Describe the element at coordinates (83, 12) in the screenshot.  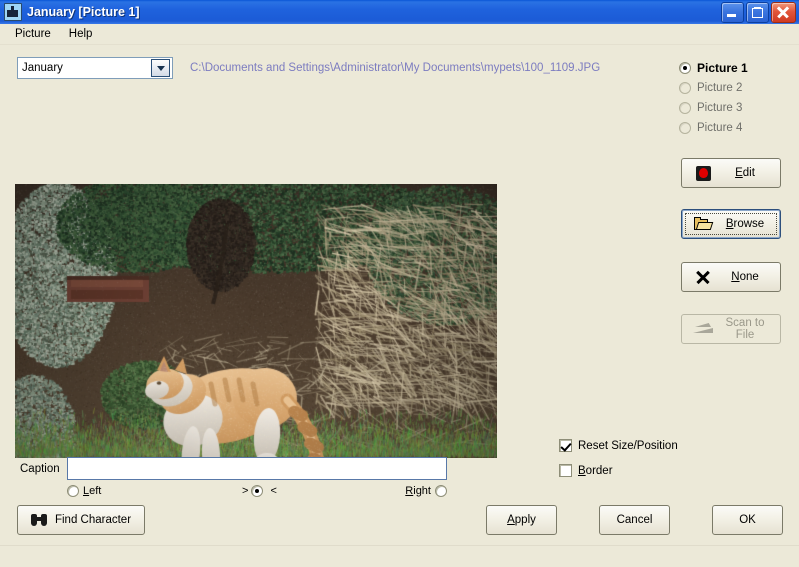
I see `window-title: January [Picture 1]` at that location.